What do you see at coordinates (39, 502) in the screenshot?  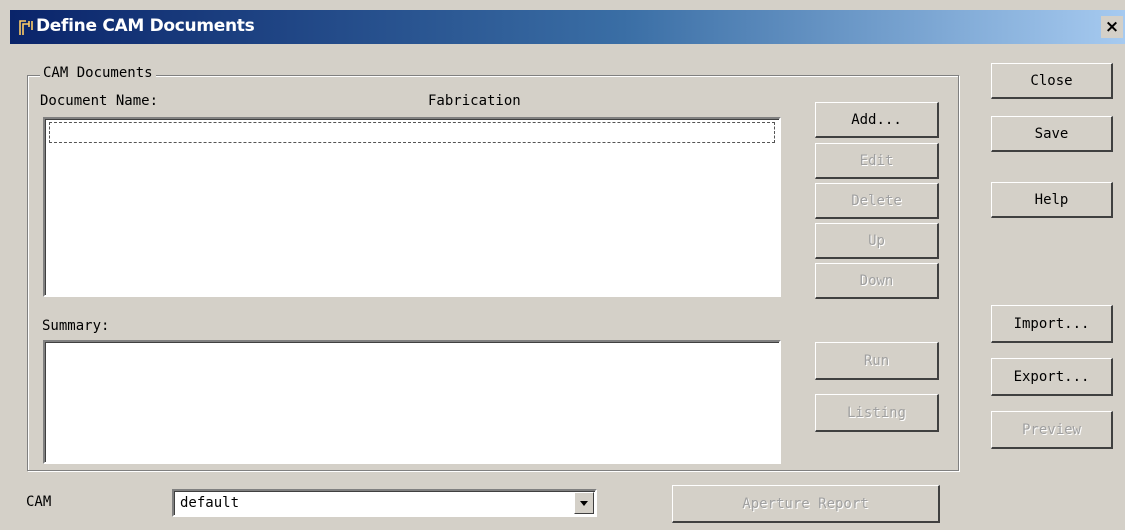 I see `cam-label: CAM` at bounding box center [39, 502].